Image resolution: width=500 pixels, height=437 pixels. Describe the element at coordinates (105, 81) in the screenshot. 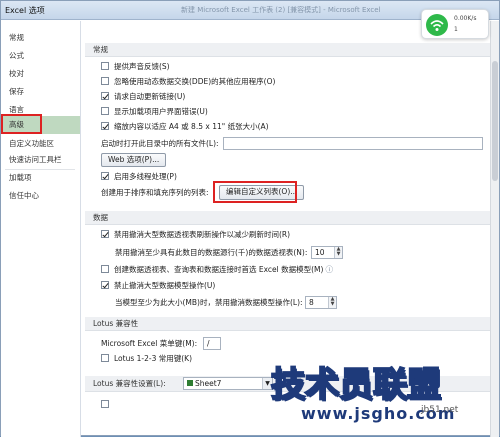

I see `checkbox-ignore-dde` at that location.